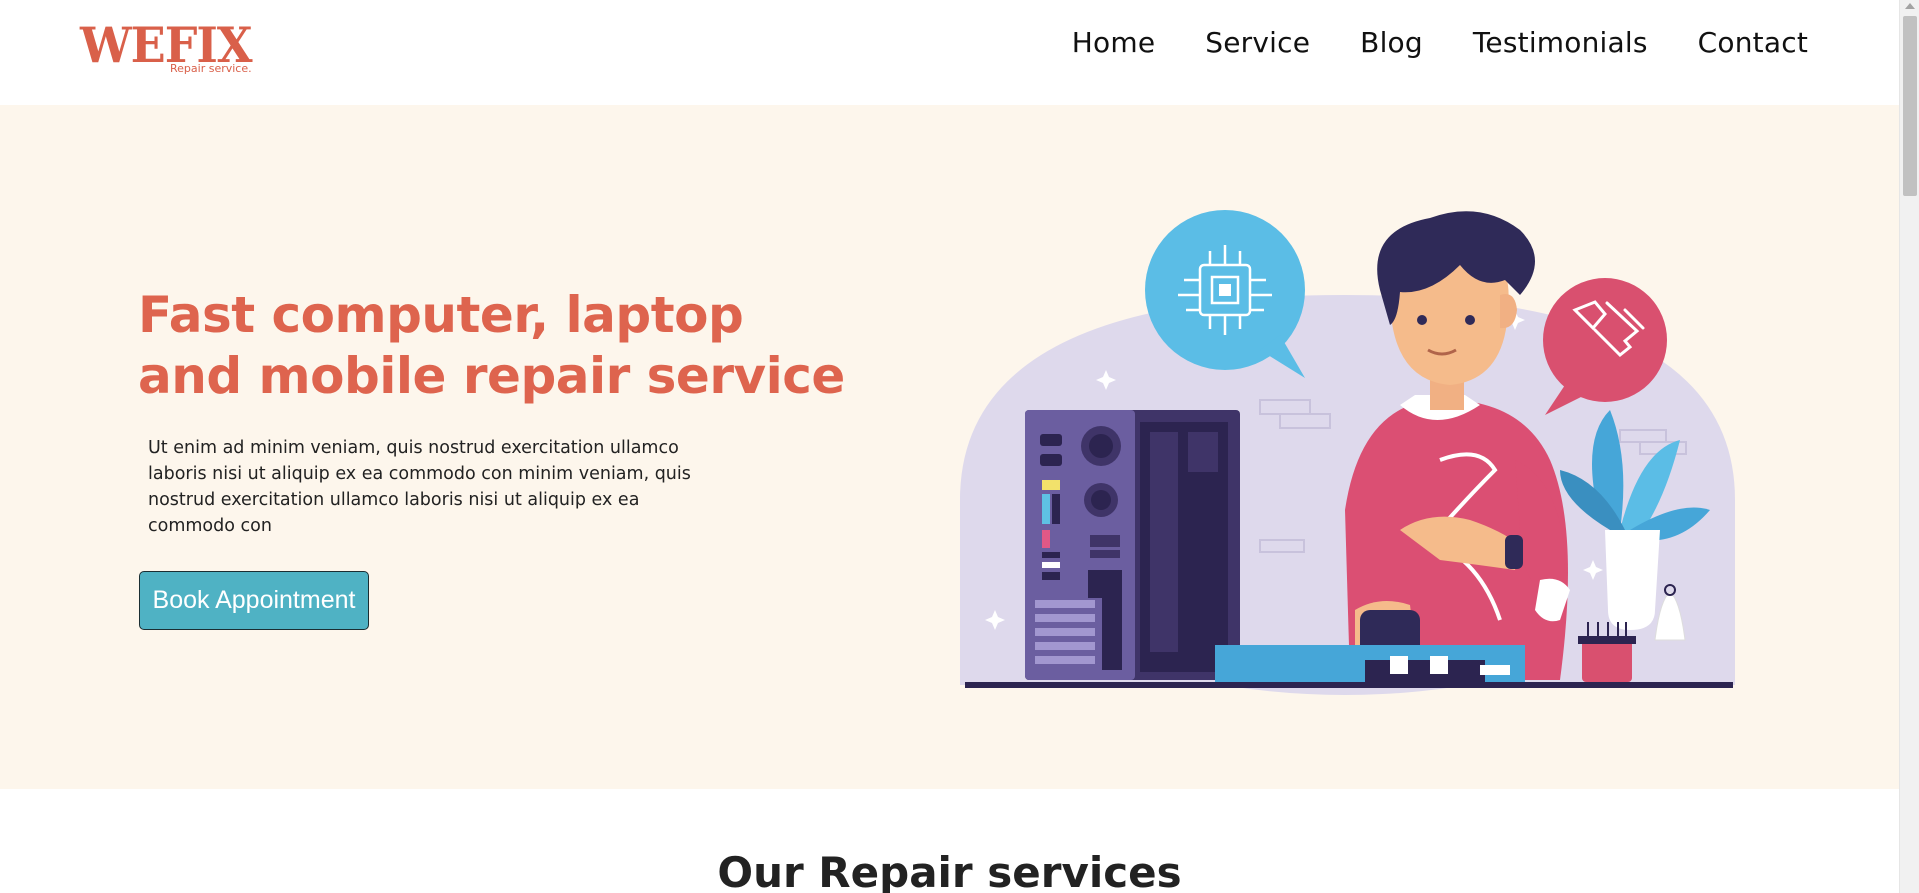 The image size is (1919, 893). Describe the element at coordinates (949, 870) in the screenshot. I see `services-heading: Our Repair services` at that location.